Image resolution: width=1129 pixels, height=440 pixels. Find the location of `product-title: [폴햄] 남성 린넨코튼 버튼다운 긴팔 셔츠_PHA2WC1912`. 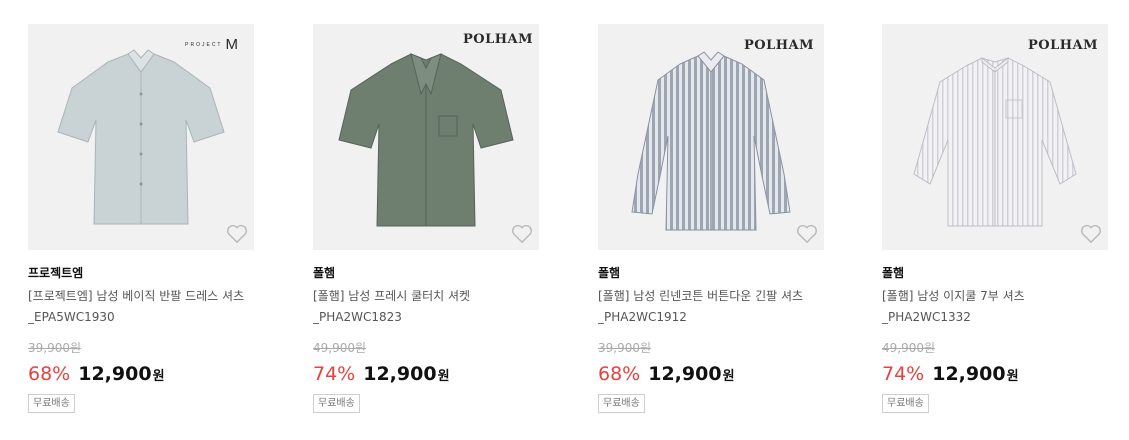

product-title: [폴햄] 남성 린넨코튼 버튼다운 긴팔 셔츠_PHA2WC1912 is located at coordinates (711, 307).